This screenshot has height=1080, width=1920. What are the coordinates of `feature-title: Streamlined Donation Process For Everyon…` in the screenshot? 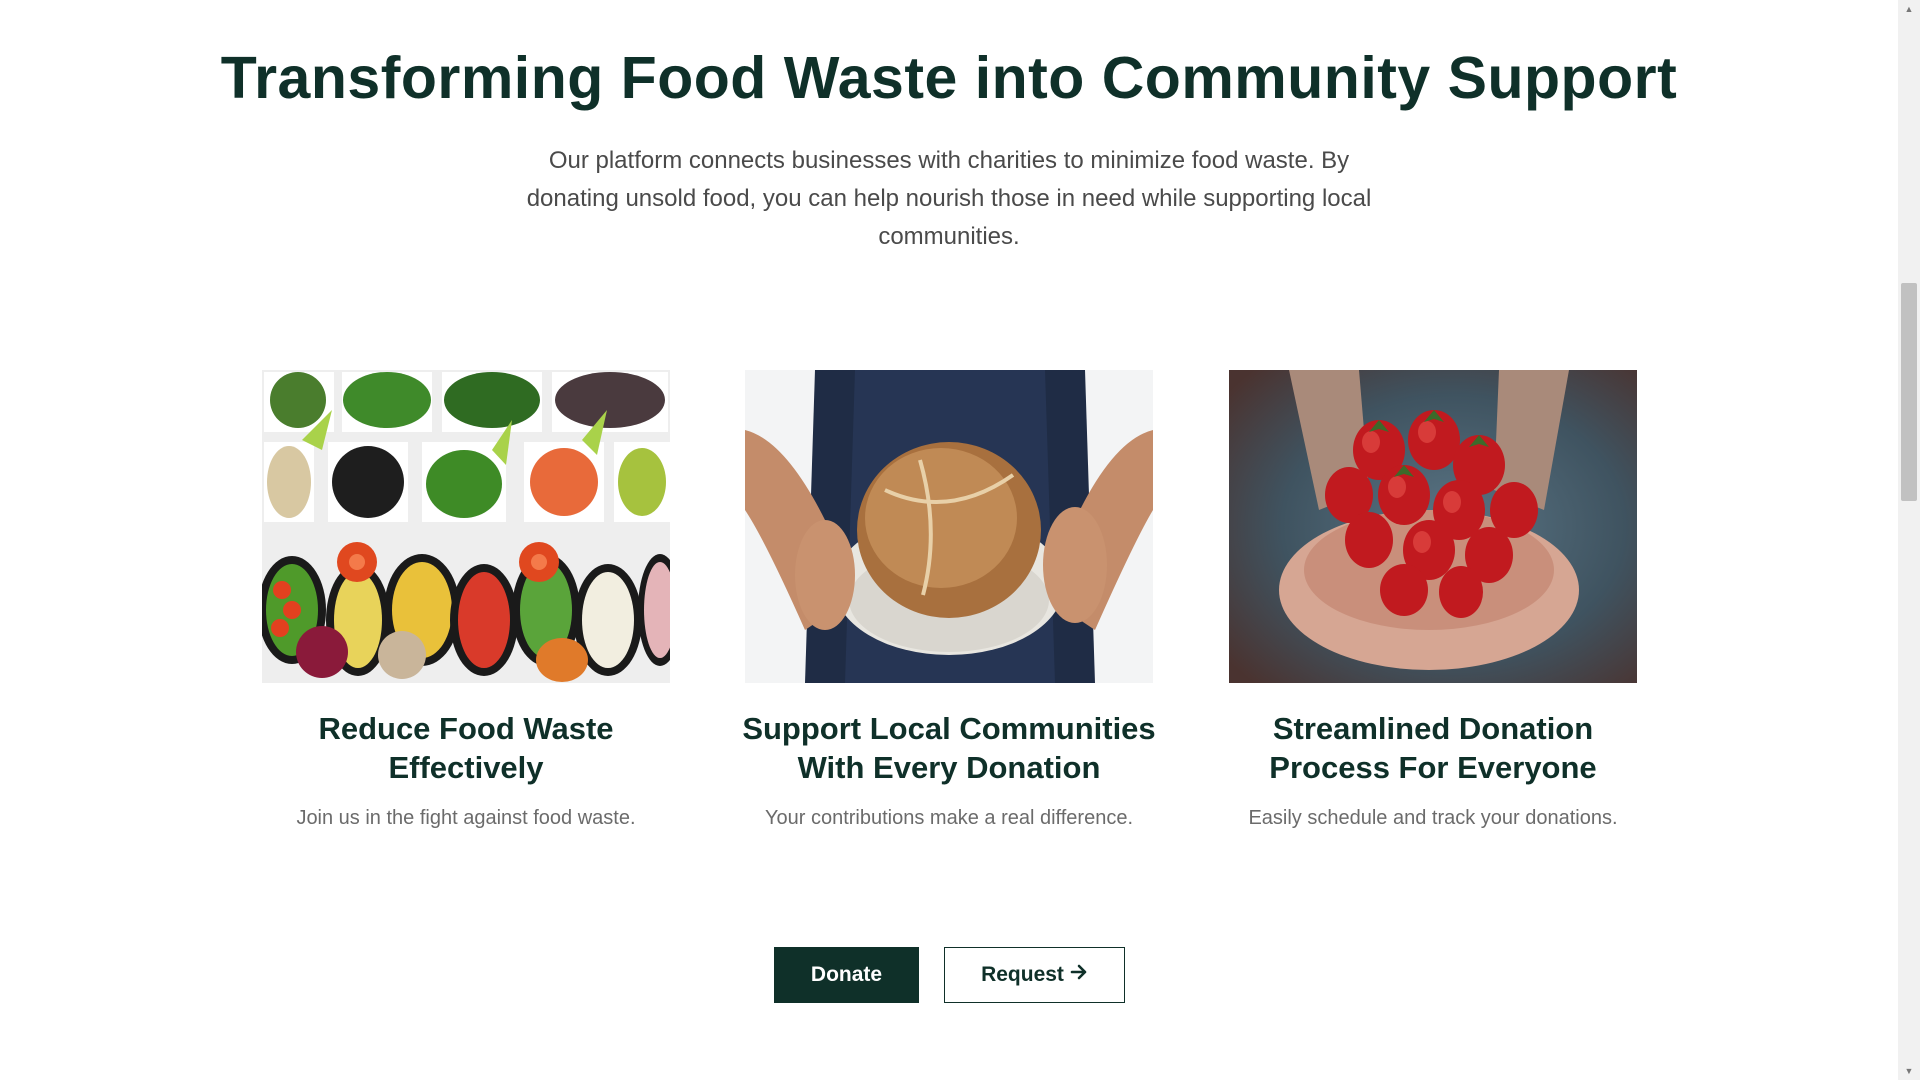 It's located at (1433, 748).